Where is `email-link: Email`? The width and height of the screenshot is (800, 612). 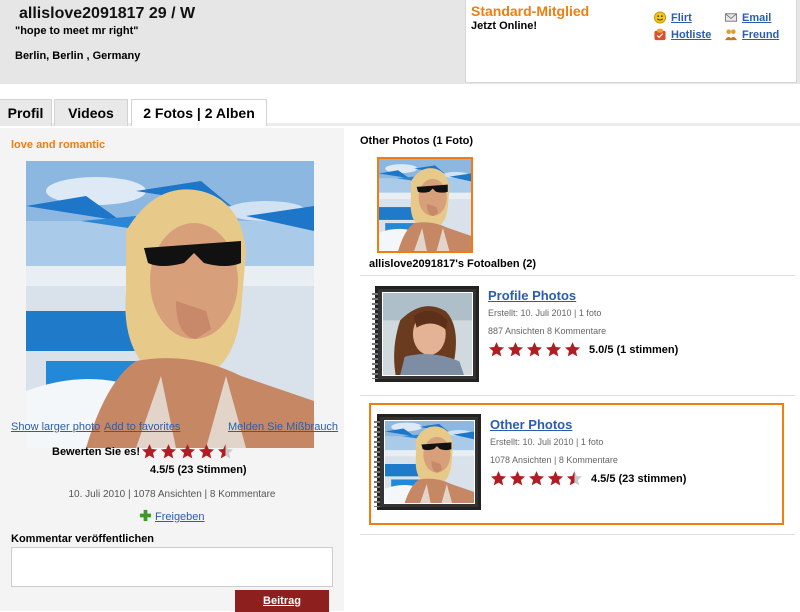
email-link: Email is located at coordinates (747, 17).